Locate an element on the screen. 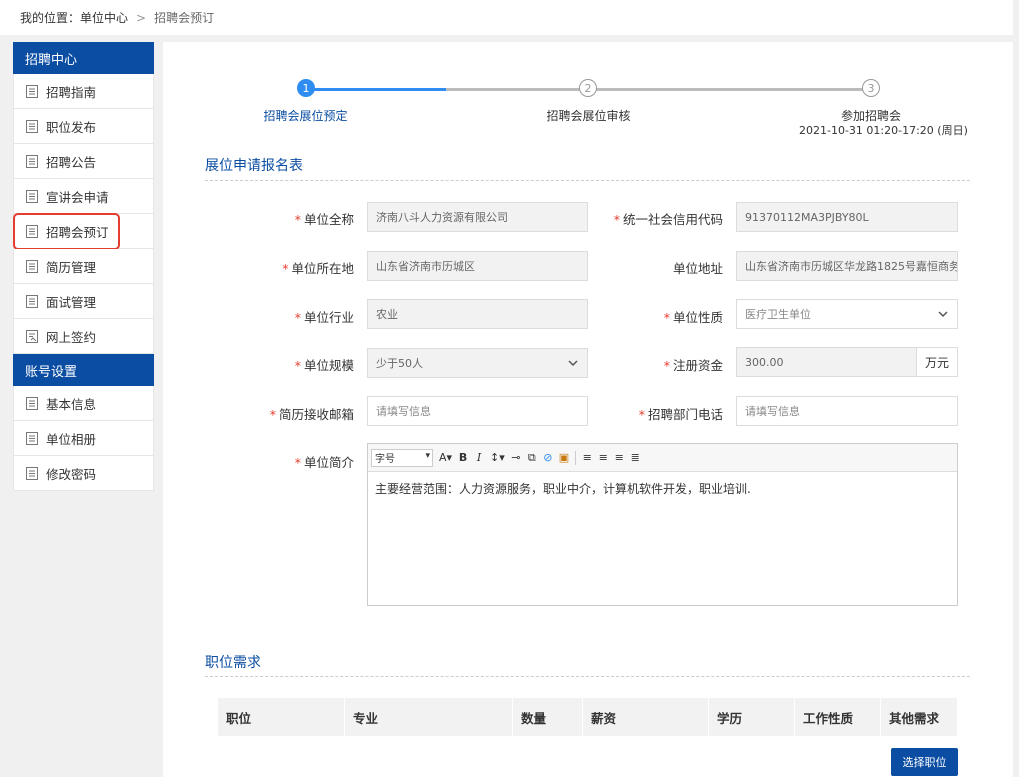  step-2-label: 招聘会展位审核 is located at coordinates (588, 116).